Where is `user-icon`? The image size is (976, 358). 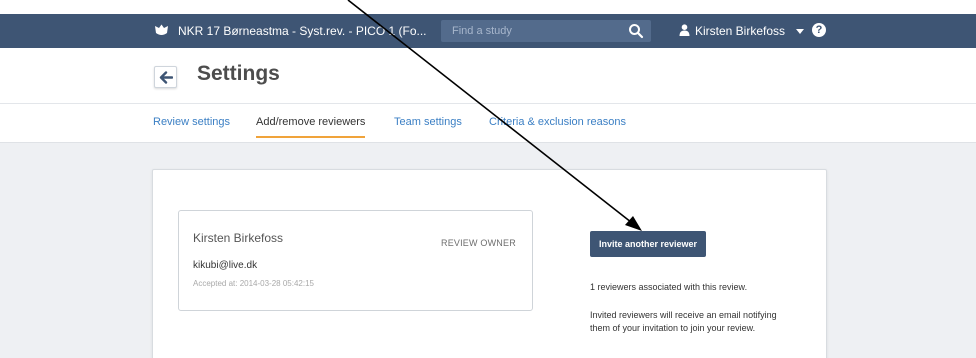 user-icon is located at coordinates (684, 31).